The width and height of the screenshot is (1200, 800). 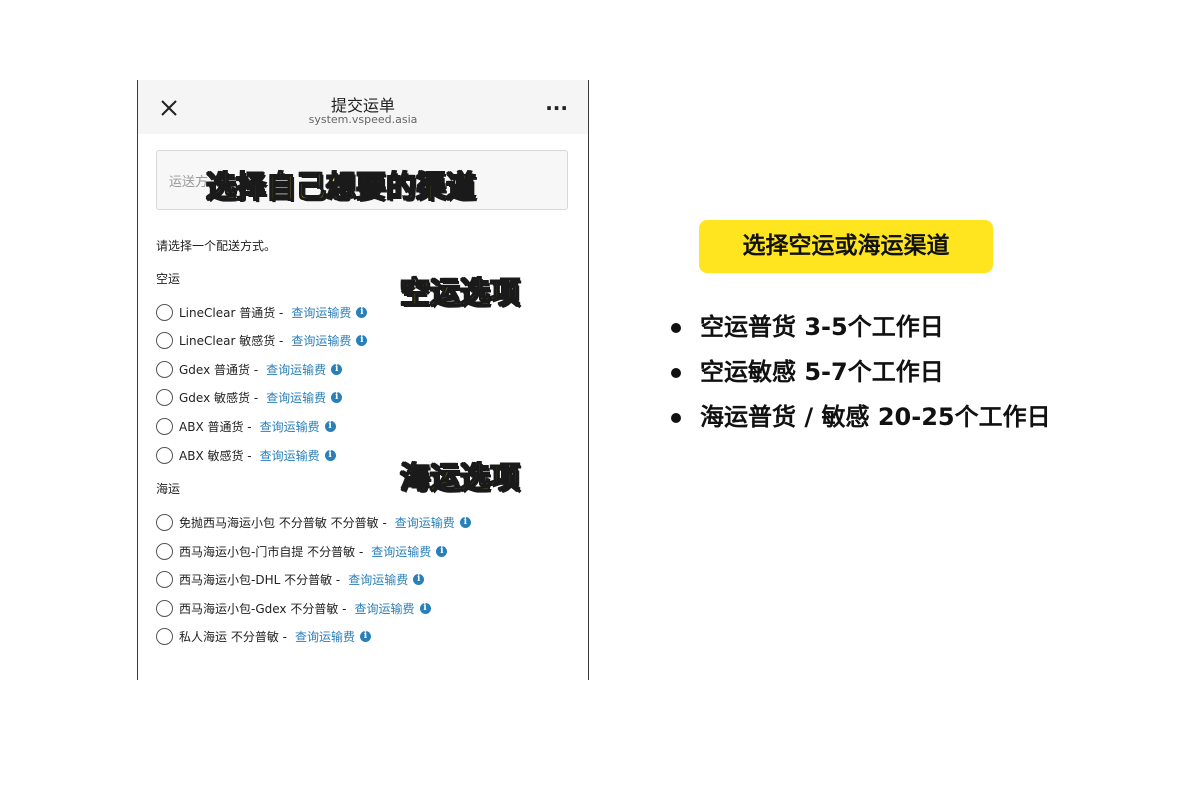 I want to click on option-label: 西马海运小包-DHL 不分普敏 -, so click(x=260, y=579).